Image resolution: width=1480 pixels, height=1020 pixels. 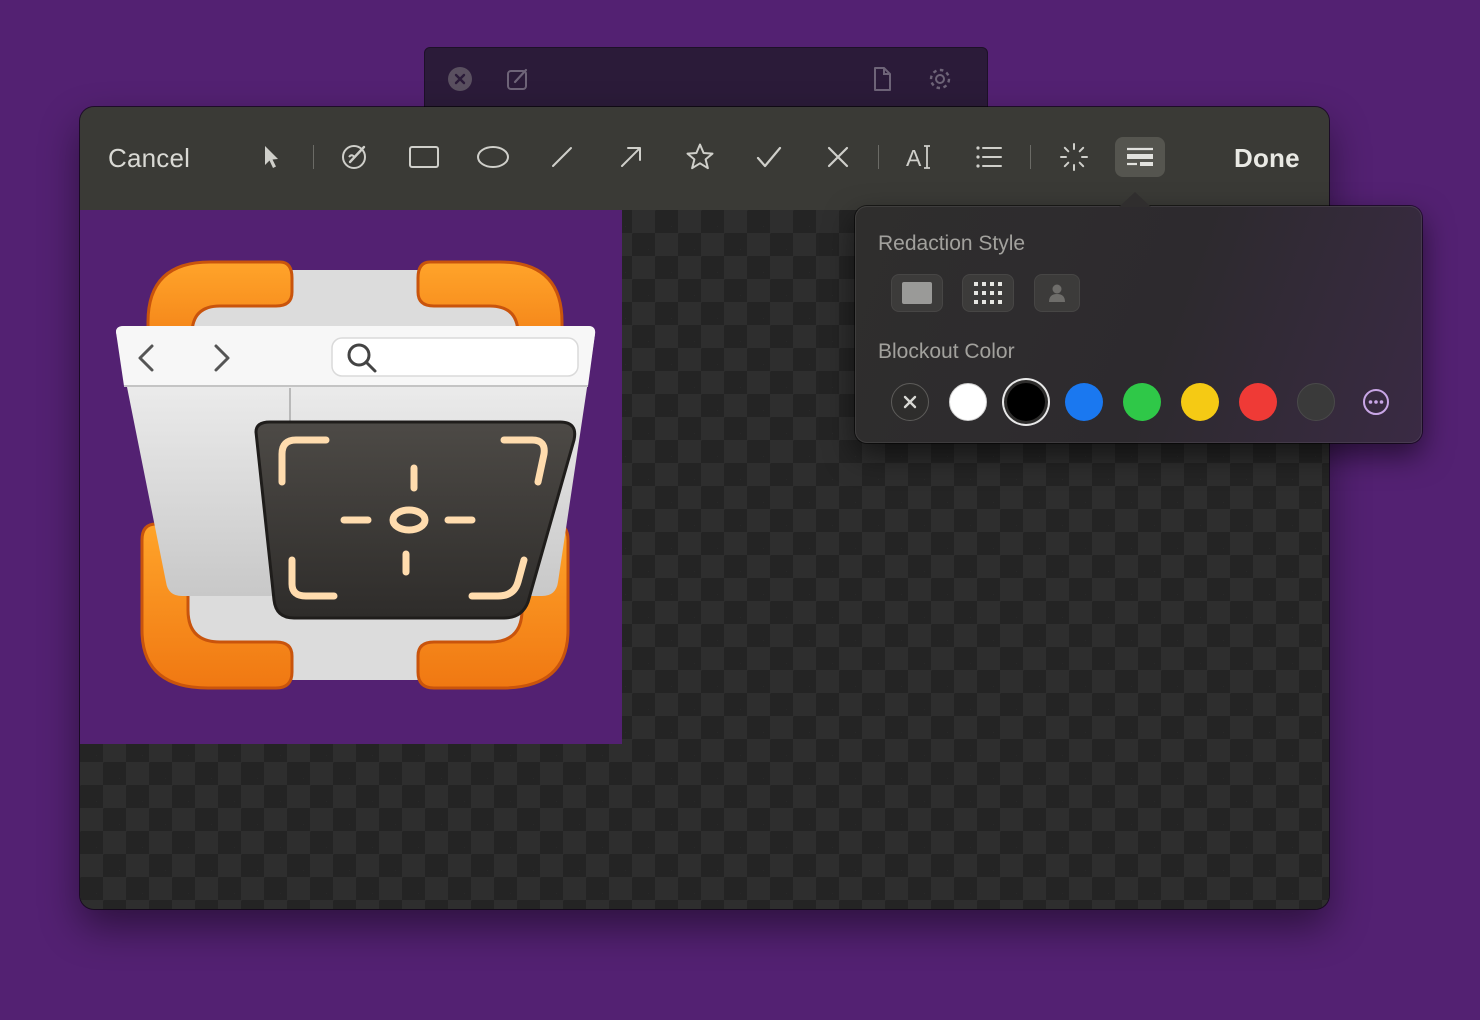 What do you see at coordinates (940, 79) in the screenshot?
I see `gear-icon` at bounding box center [940, 79].